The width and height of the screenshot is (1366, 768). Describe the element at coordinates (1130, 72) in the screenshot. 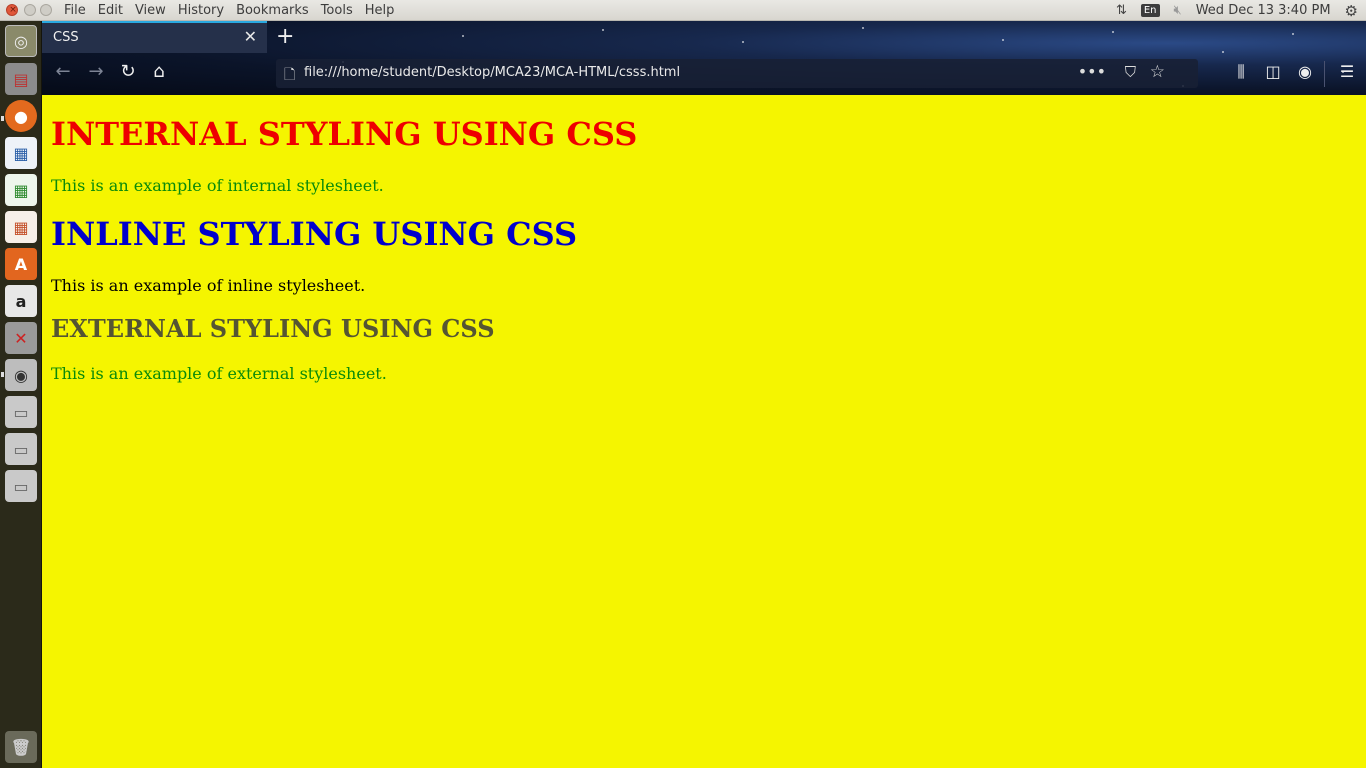

I see `pocket-icon: ⛉` at that location.